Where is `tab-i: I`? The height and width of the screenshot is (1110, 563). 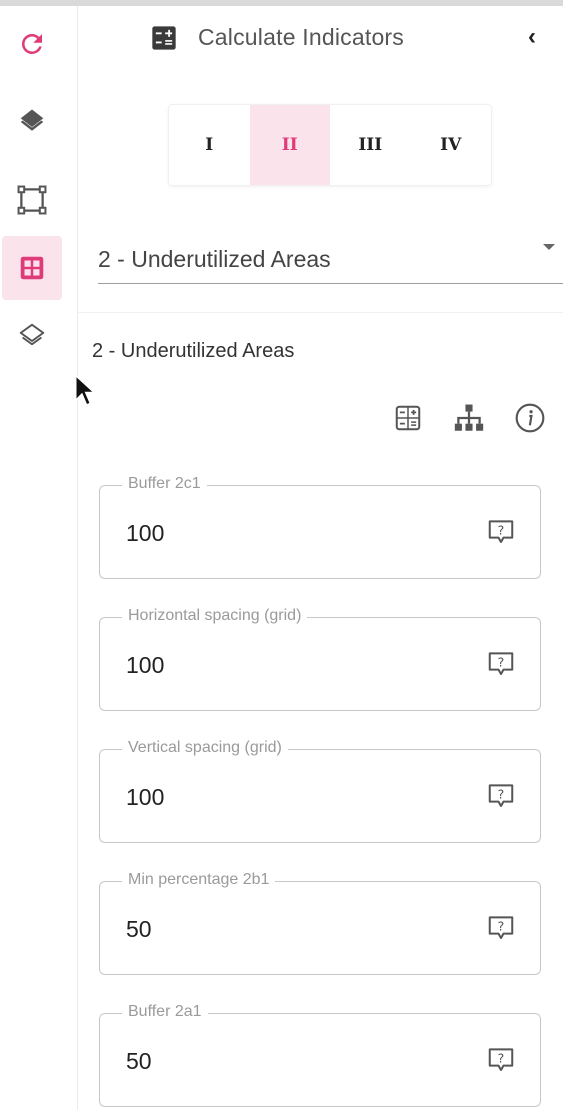
tab-i: I is located at coordinates (209, 145).